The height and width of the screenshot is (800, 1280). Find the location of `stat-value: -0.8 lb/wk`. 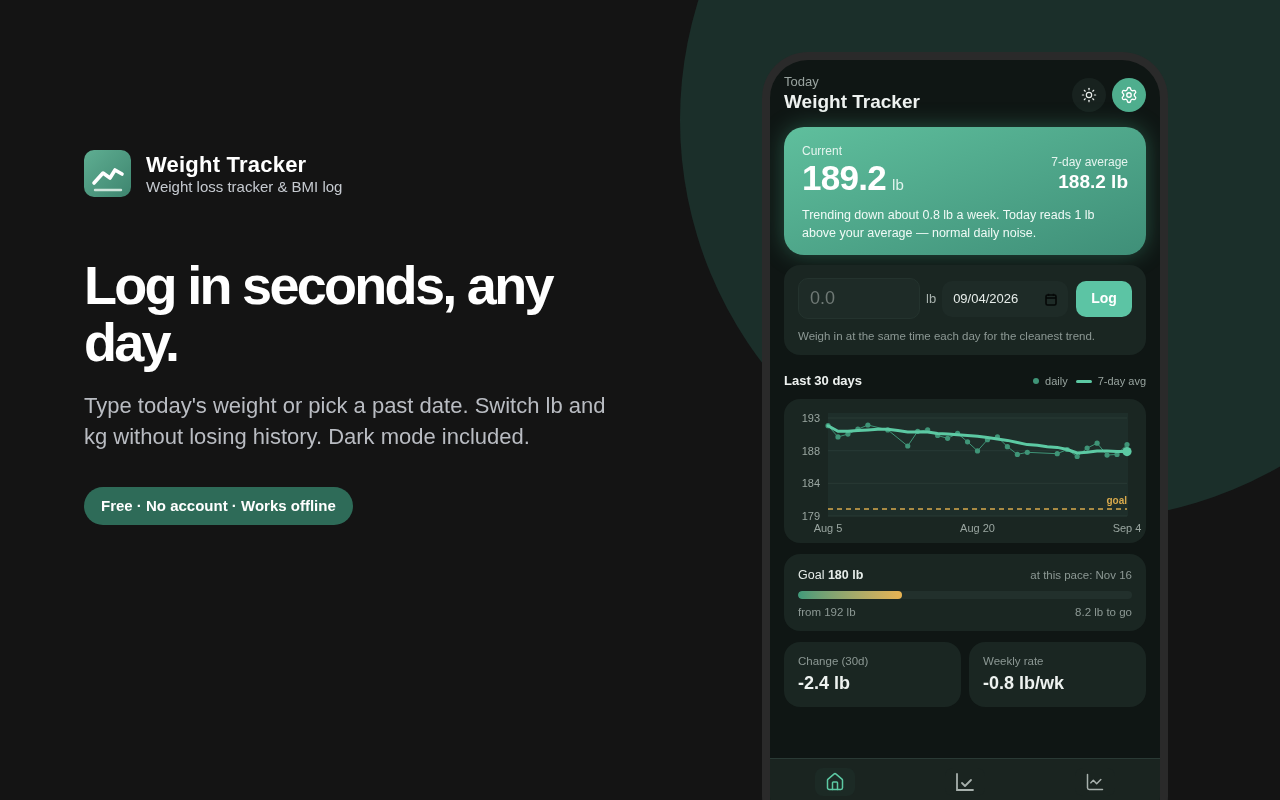

stat-value: -0.8 lb/wk is located at coordinates (1024, 683).